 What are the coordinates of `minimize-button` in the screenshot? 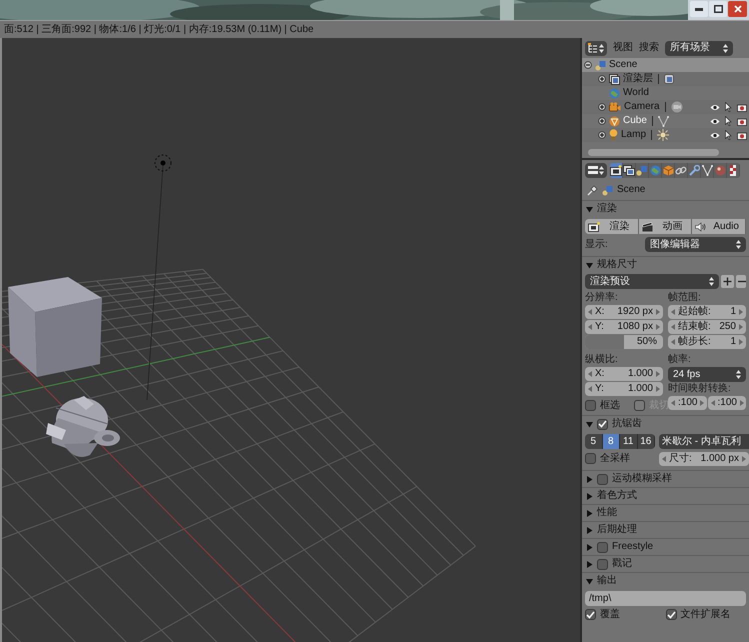 It's located at (699, 9).